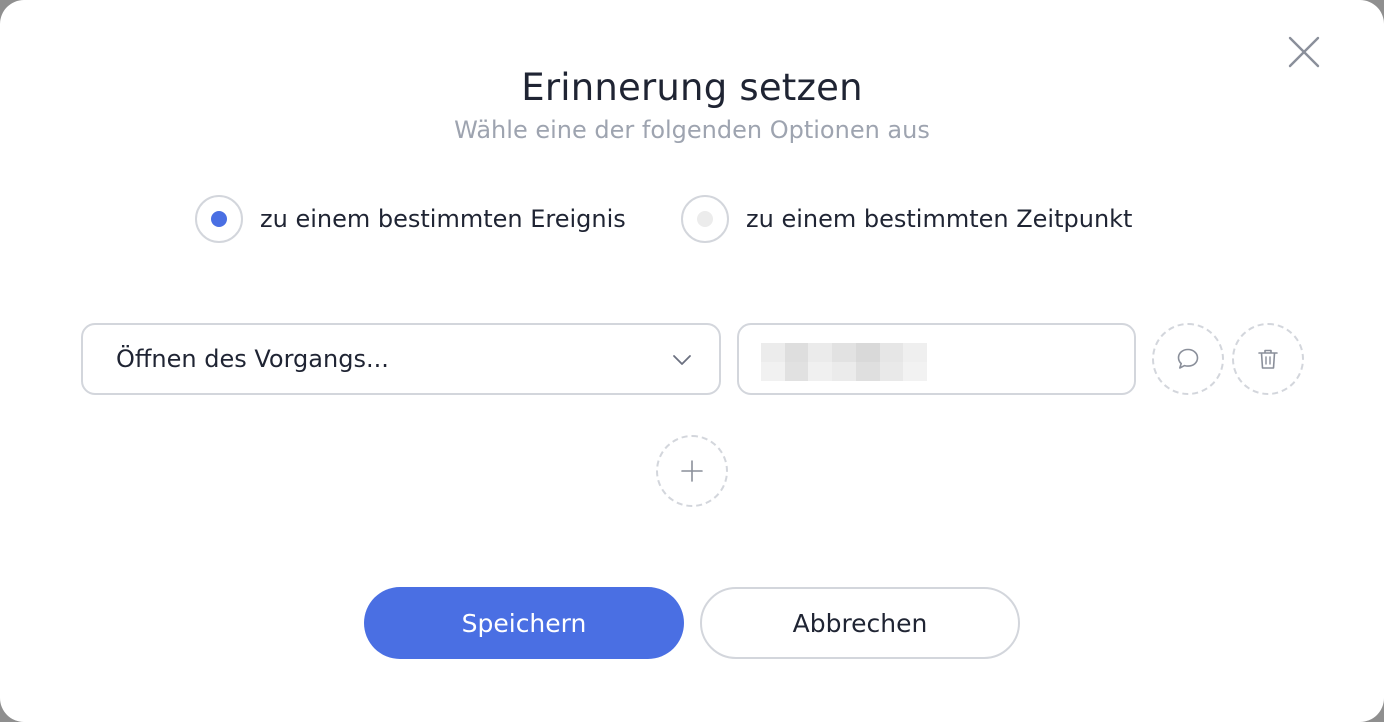 Image resolution: width=1384 pixels, height=722 pixels. Describe the element at coordinates (692, 130) in the screenshot. I see `dialog-subtitle: Wähle eine der folgenden Optionen aus` at that location.